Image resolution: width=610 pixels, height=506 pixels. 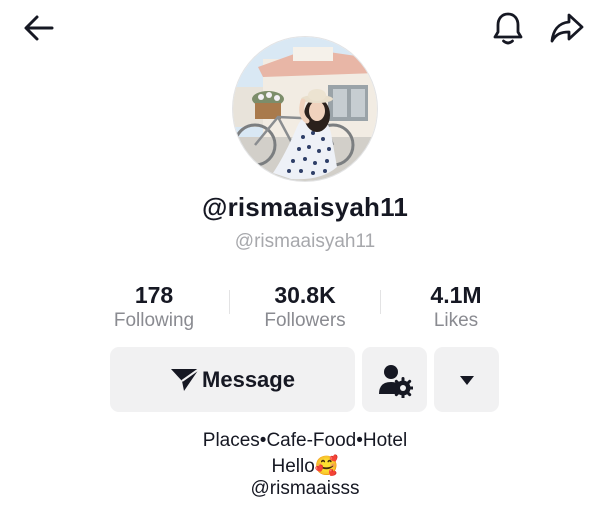 I want to click on share-arrow-icon, so click(x=567, y=28).